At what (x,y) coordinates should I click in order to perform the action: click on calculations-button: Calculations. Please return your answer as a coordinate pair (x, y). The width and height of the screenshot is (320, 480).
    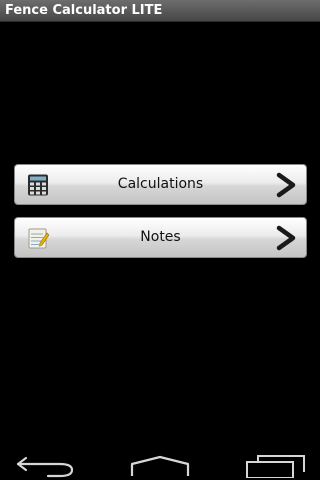
    Looking at the image, I should click on (160, 184).